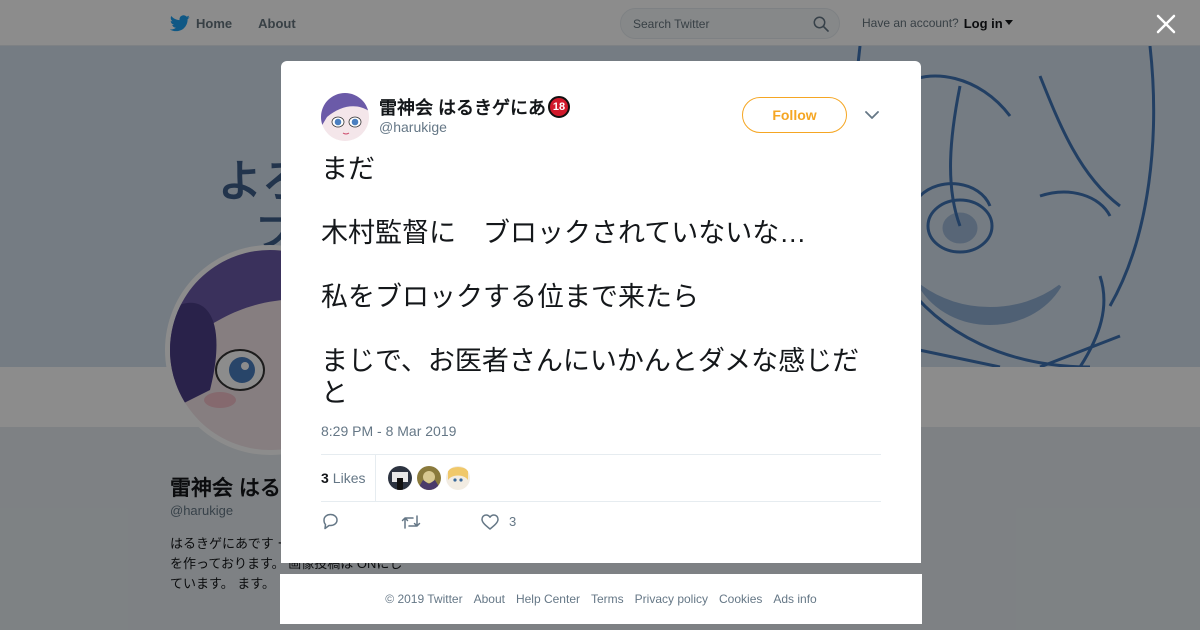 The height and width of the screenshot is (630, 1200). Describe the element at coordinates (601, 478) in the screenshot. I see `tweet-stats: 3 Likes` at that location.